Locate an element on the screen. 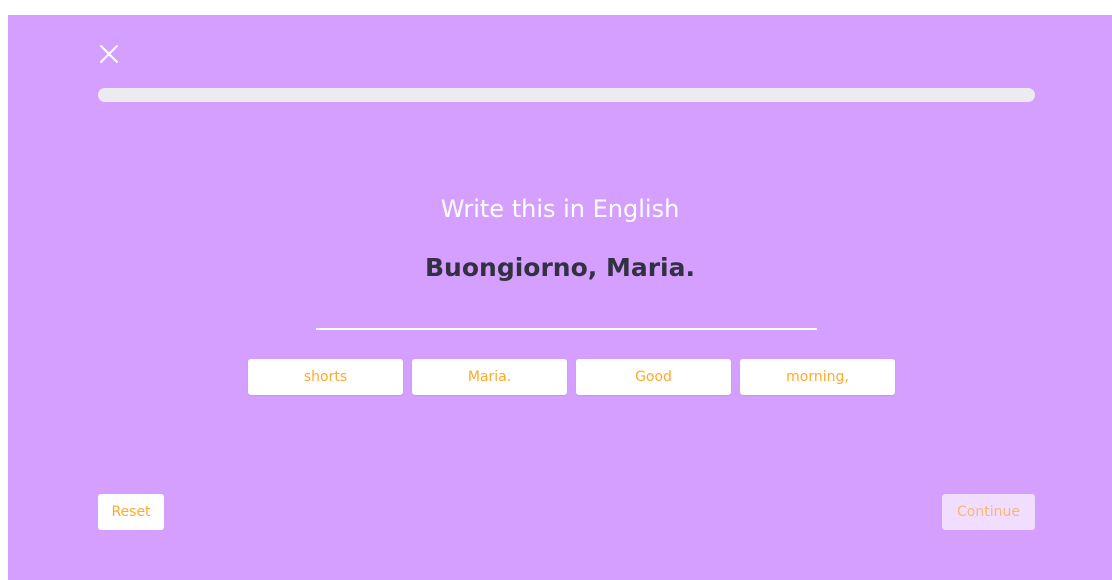 The height and width of the screenshot is (580, 1112). close-button is located at coordinates (109, 54).